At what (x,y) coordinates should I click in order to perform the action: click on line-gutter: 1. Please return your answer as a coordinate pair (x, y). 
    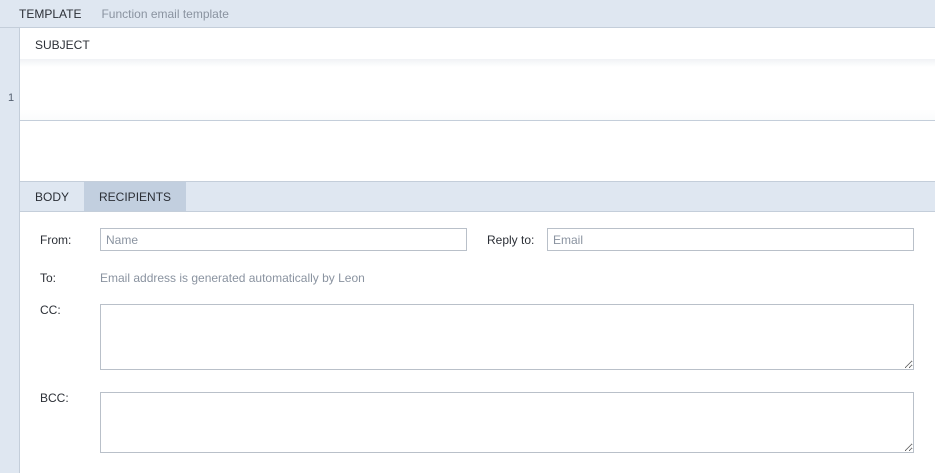
    Looking at the image, I should click on (9, 250).